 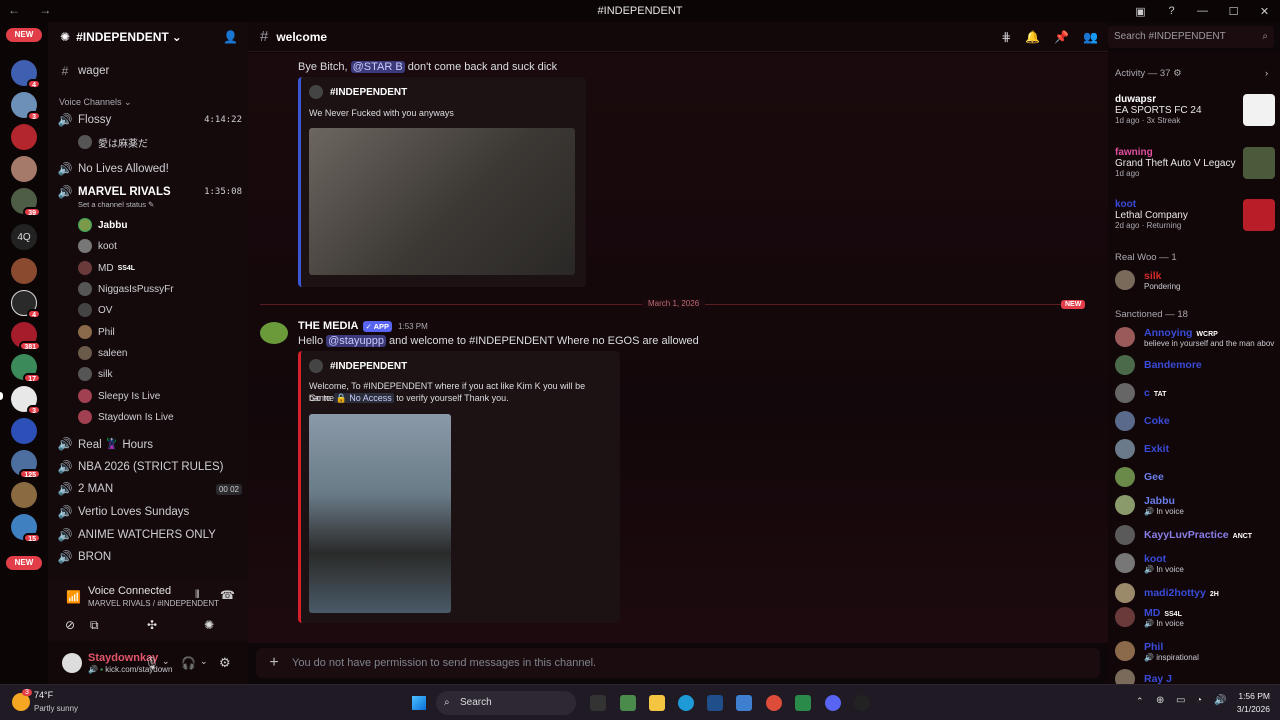 I want to click on windows-start-icon, so click(x=419, y=703).